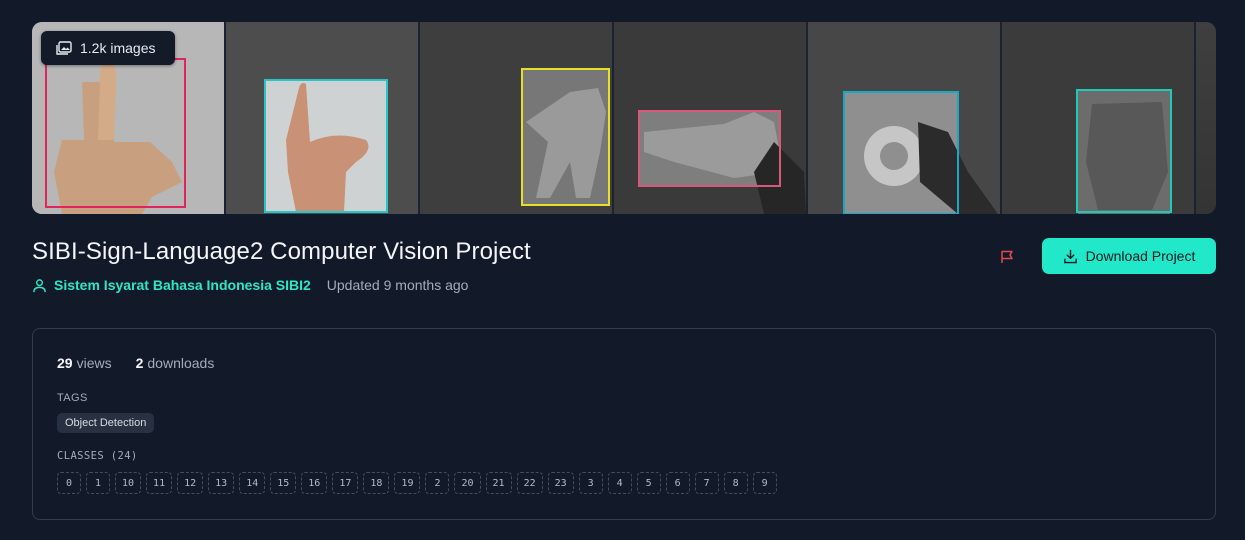 This screenshot has height=540, width=1245. Describe the element at coordinates (69, 483) in the screenshot. I see `class-chip: 0` at that location.